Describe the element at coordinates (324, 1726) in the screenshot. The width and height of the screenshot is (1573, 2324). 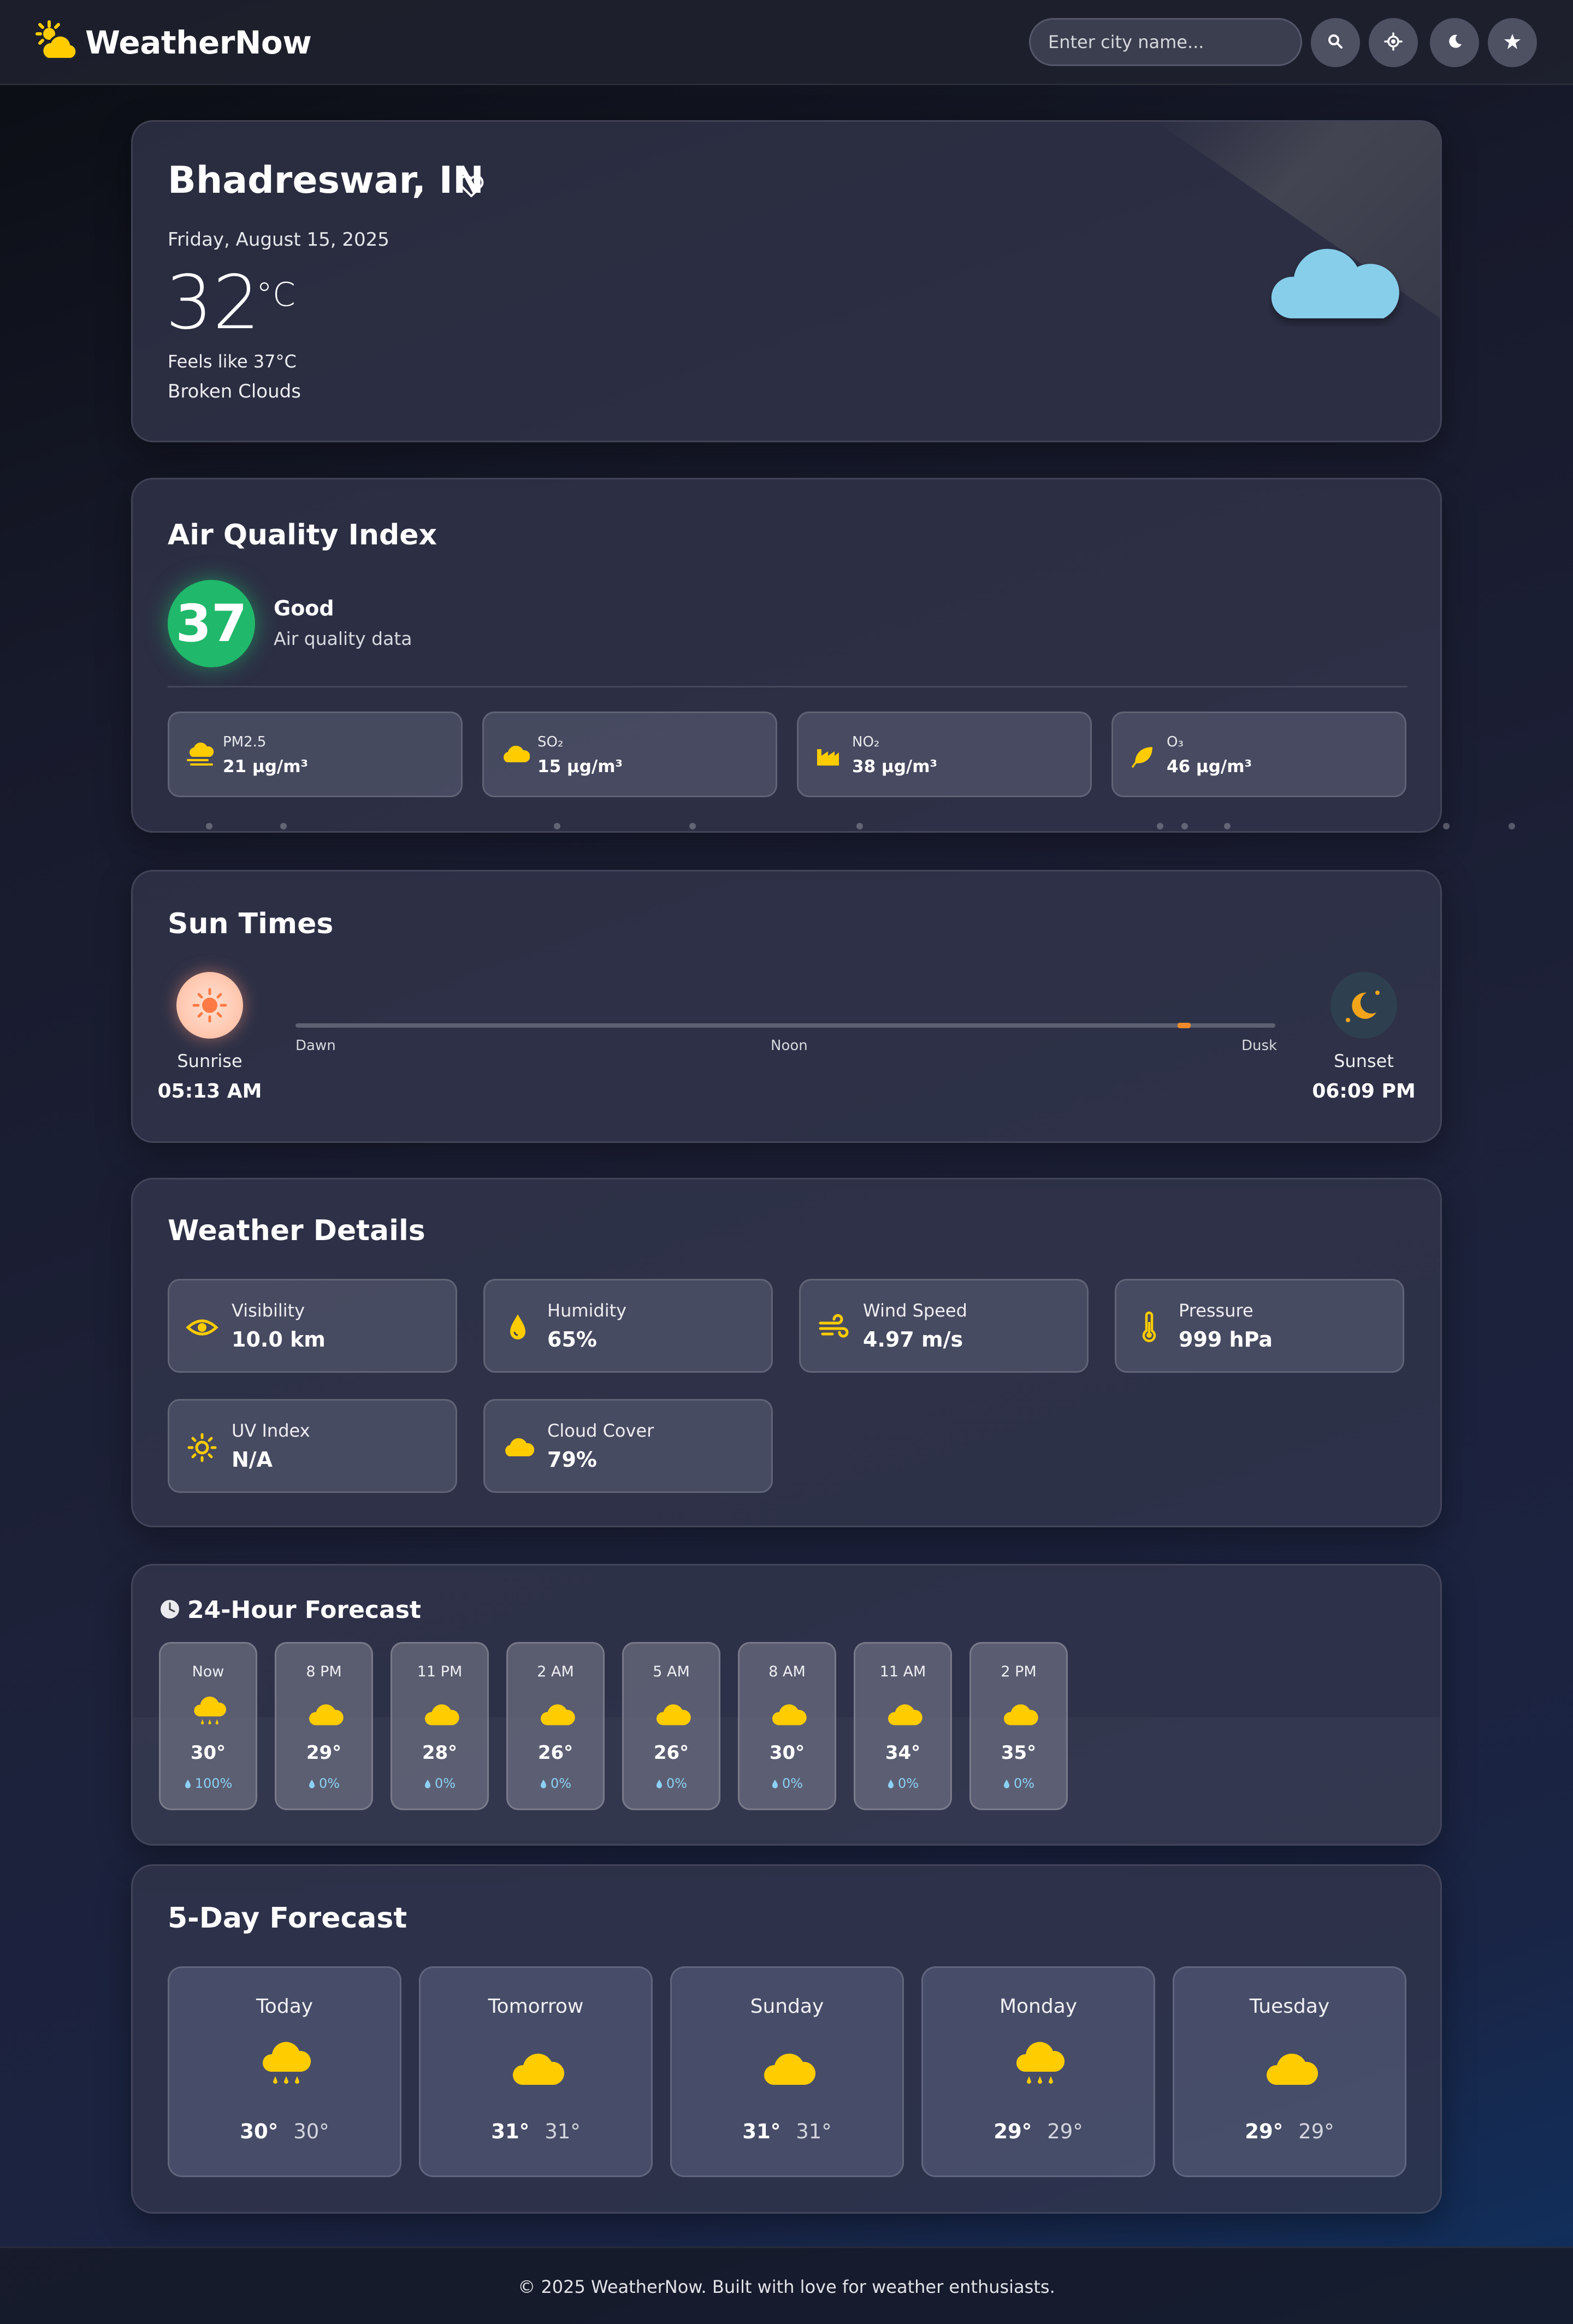
I see `hourly-item: 8 PM 29° 0%` at that location.